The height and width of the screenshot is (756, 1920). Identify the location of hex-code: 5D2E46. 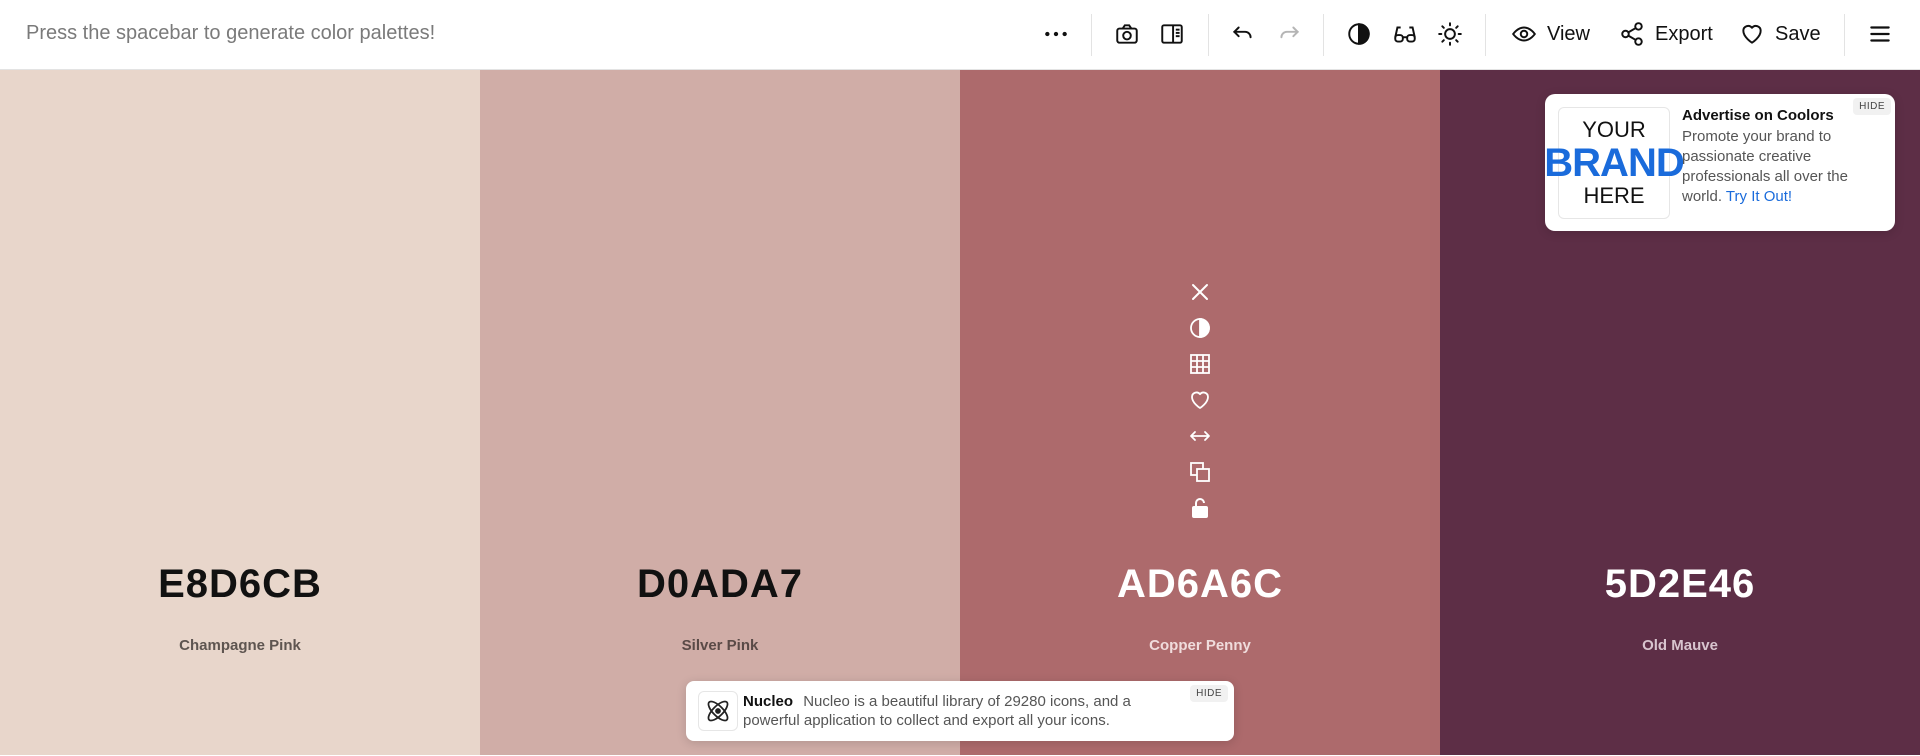
(1680, 584).